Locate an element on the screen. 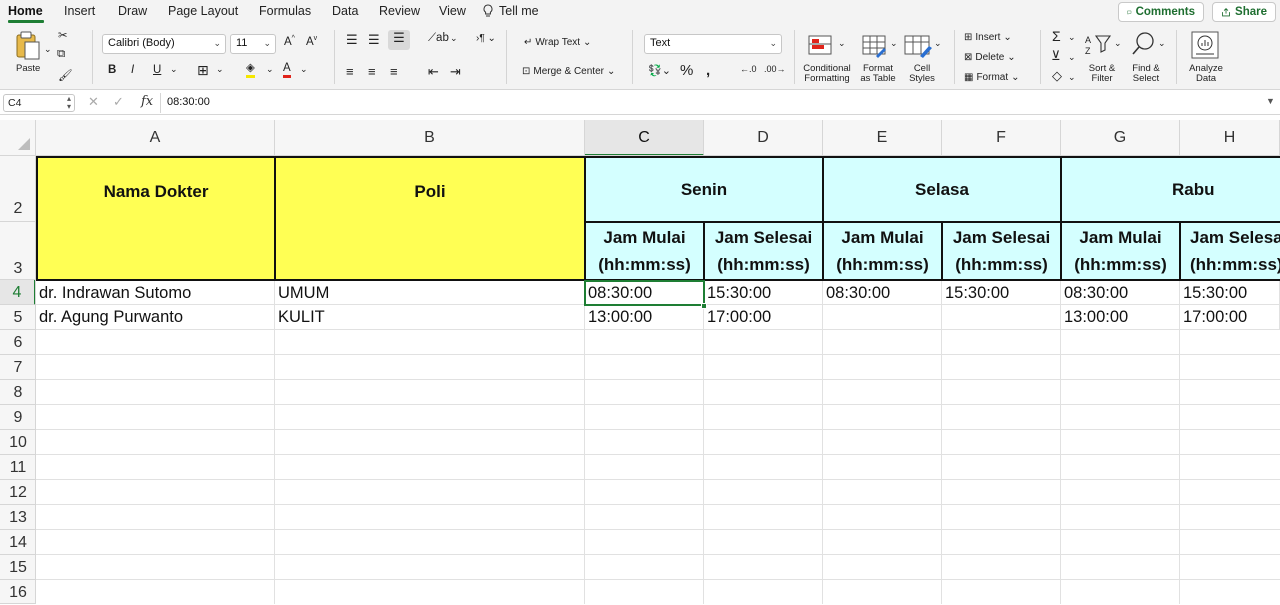  borders-icon: ⊞ is located at coordinates (203, 70).